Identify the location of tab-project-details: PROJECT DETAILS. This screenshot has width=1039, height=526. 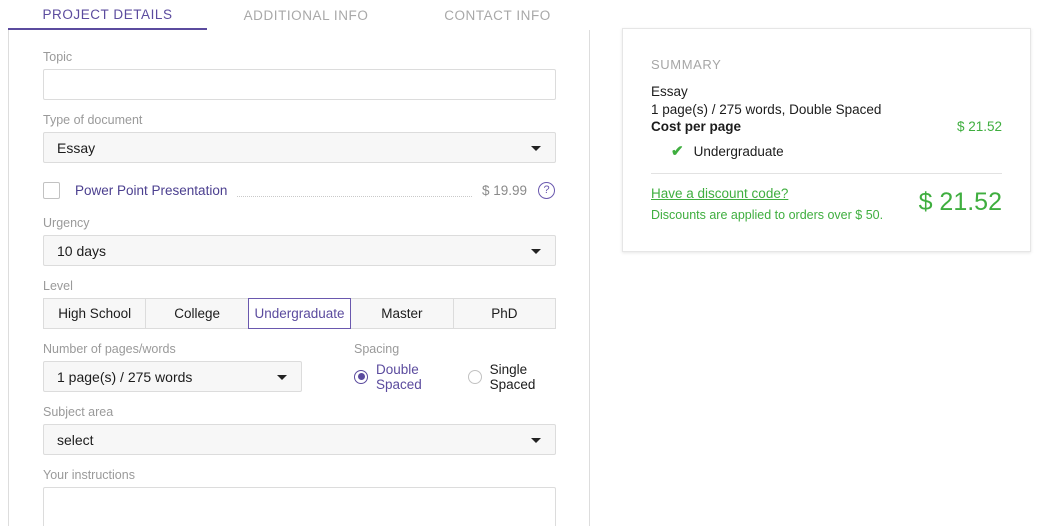
(107, 15).